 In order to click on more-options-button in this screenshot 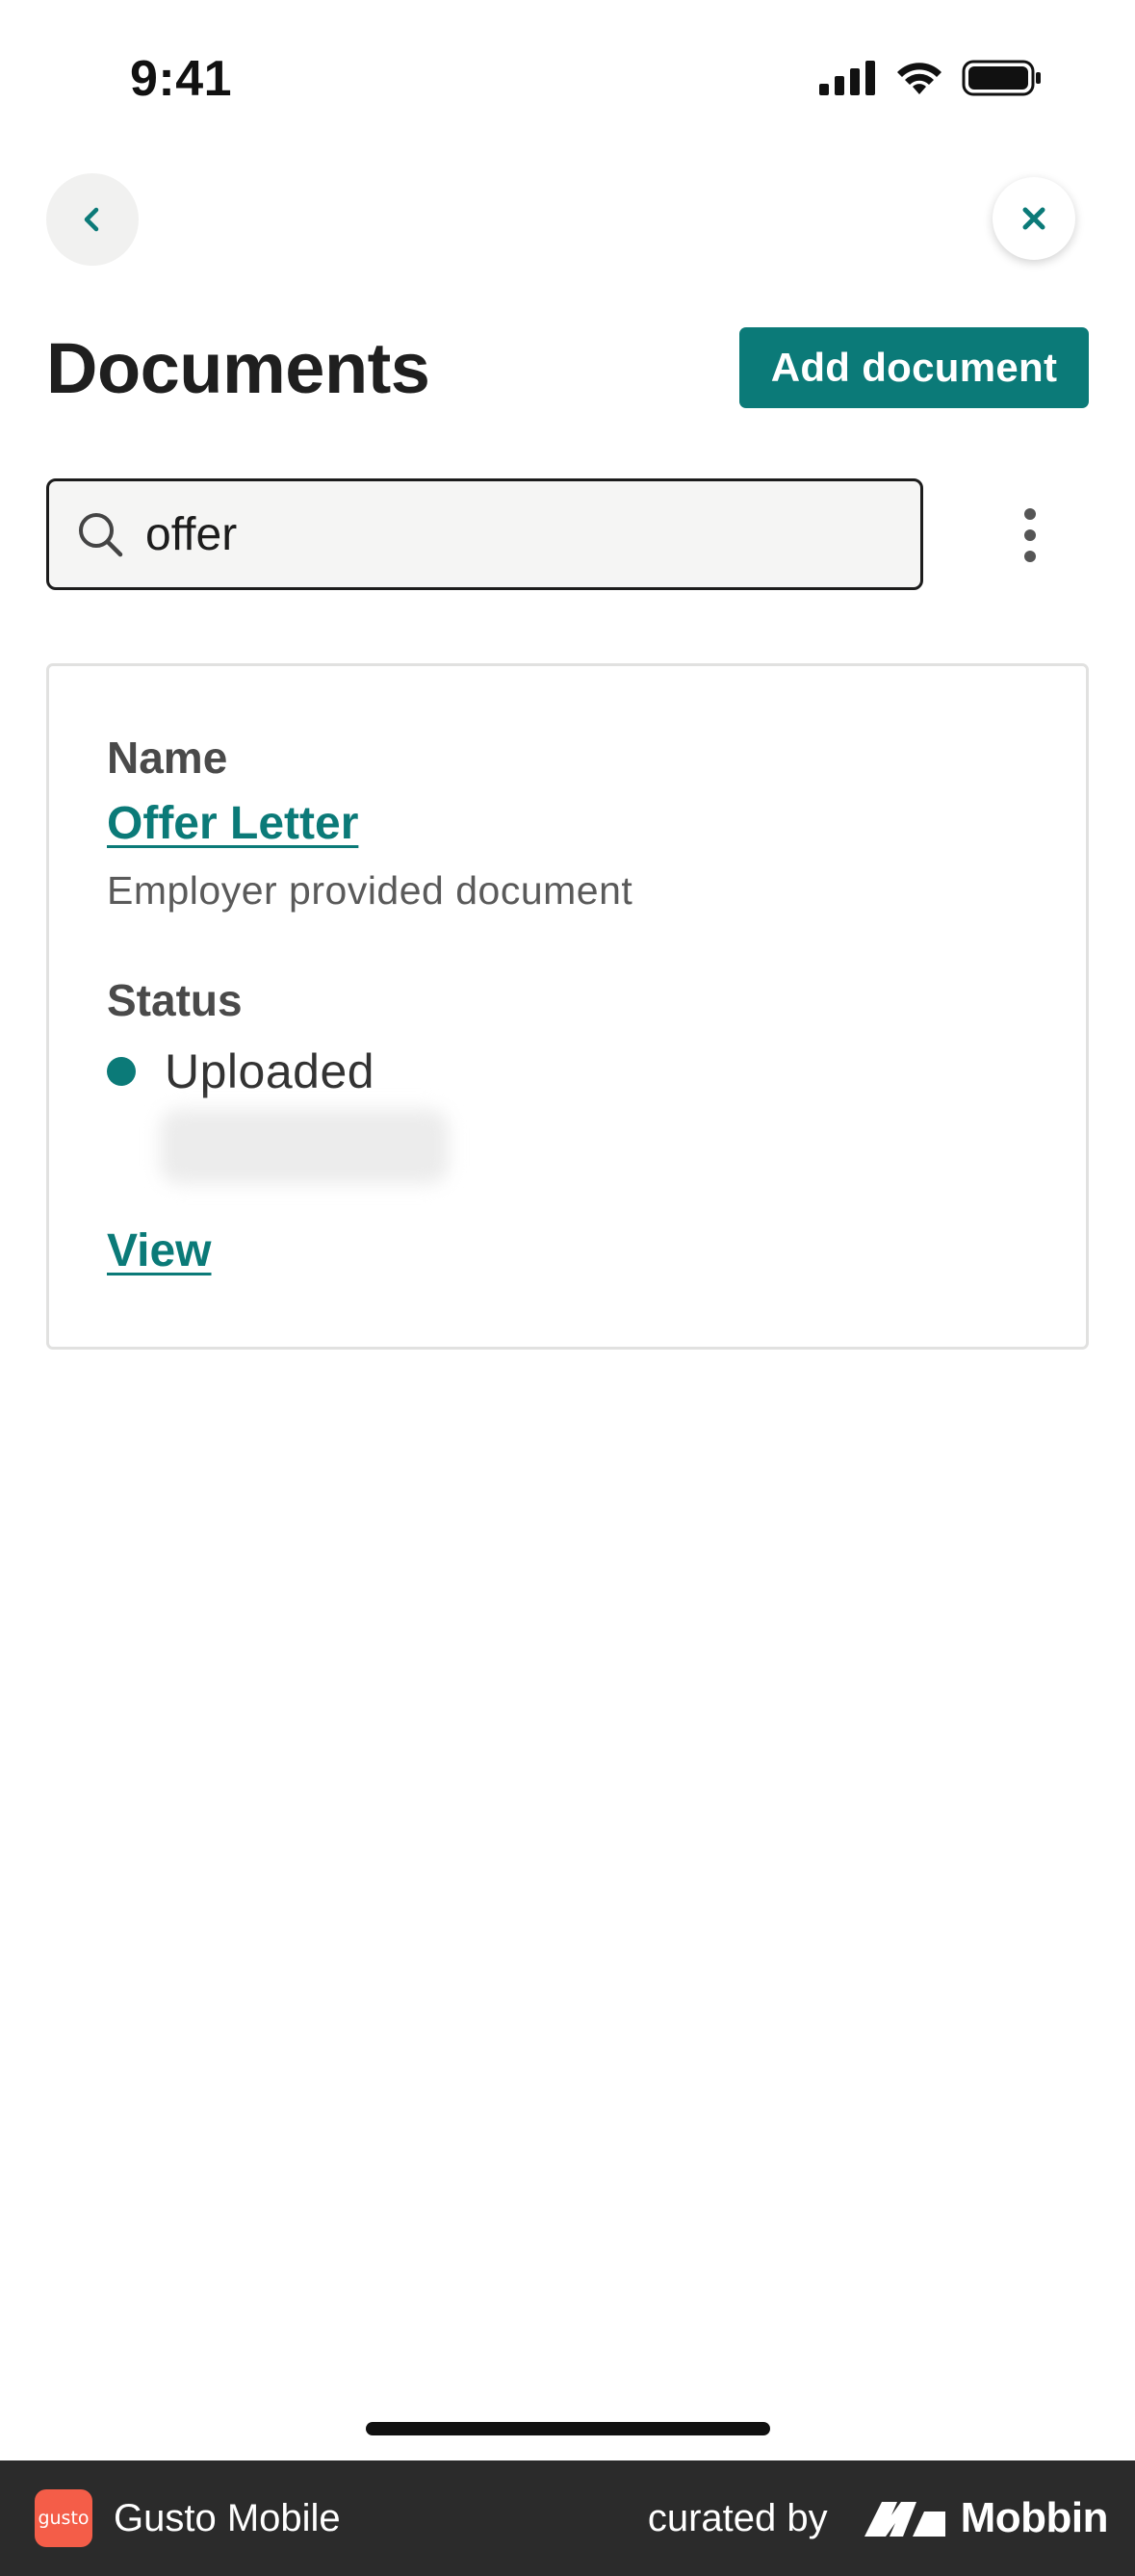, I will do `click(1030, 535)`.